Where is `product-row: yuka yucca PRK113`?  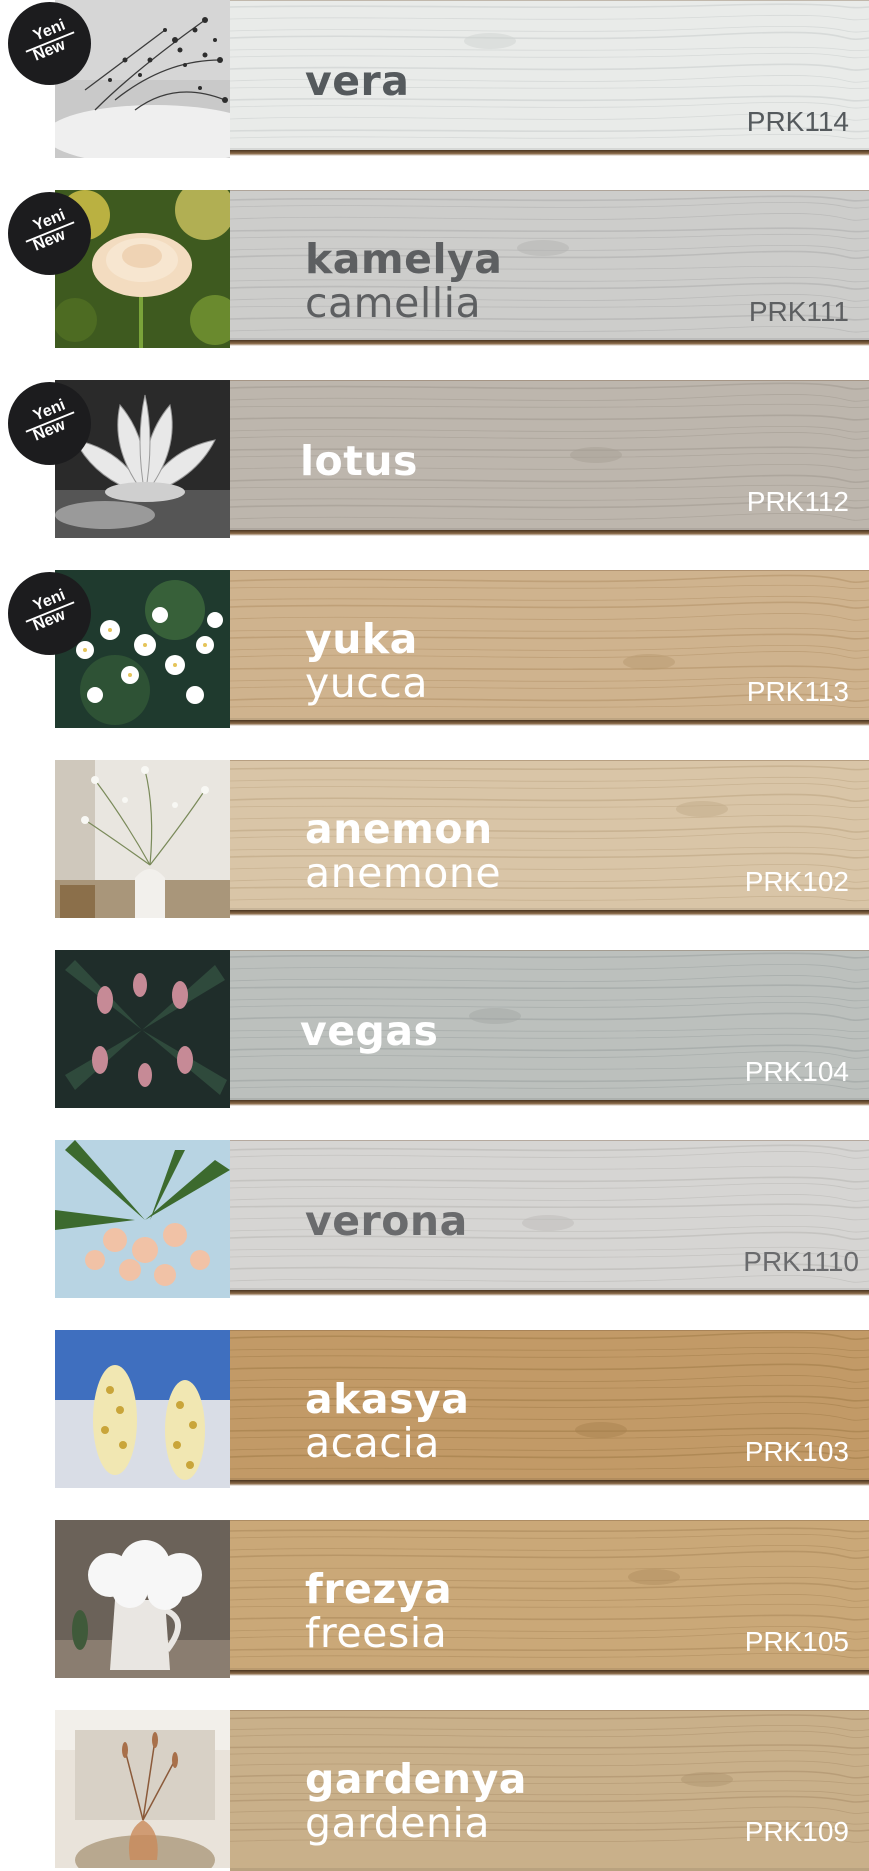
product-row: yuka yucca PRK113 is located at coordinates (462, 649).